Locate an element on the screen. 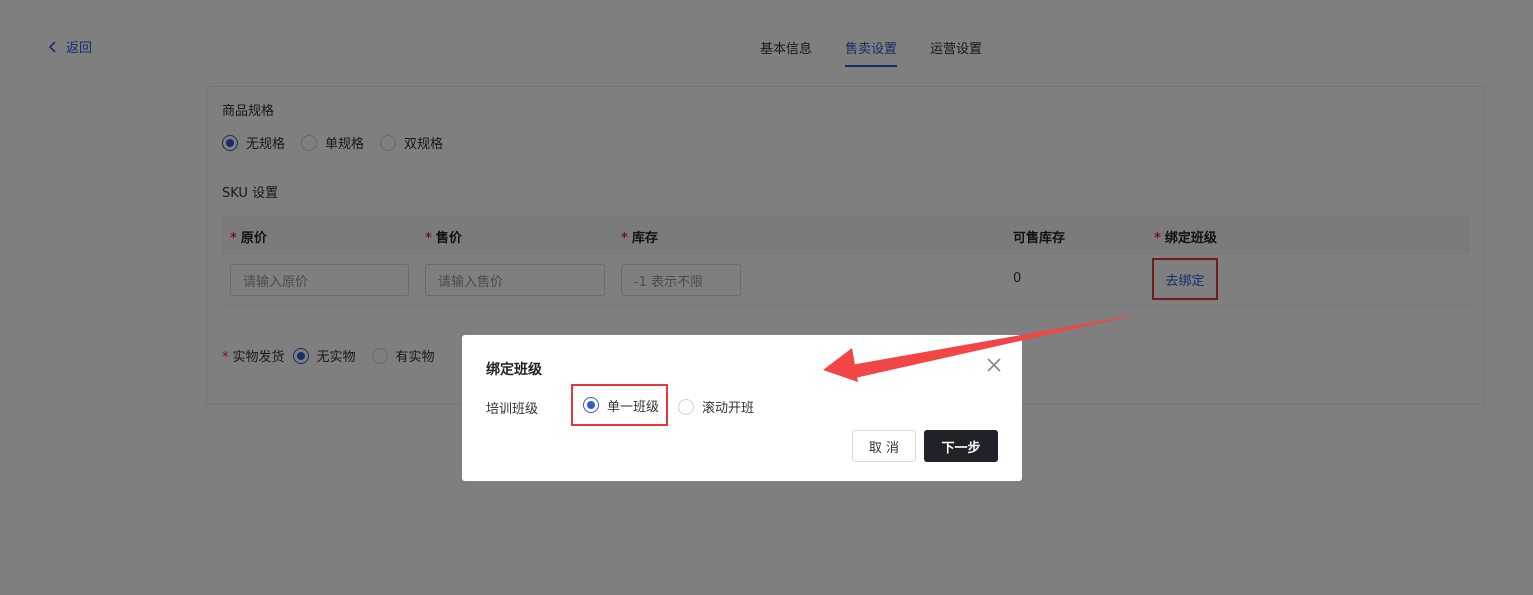  radio-label: 滚动开班 is located at coordinates (728, 408).